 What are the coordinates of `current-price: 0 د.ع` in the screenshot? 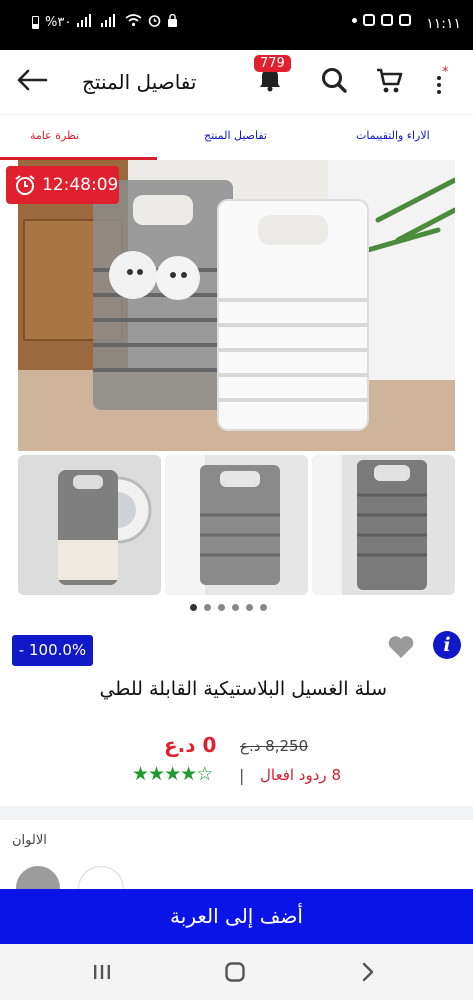 It's located at (190, 745).